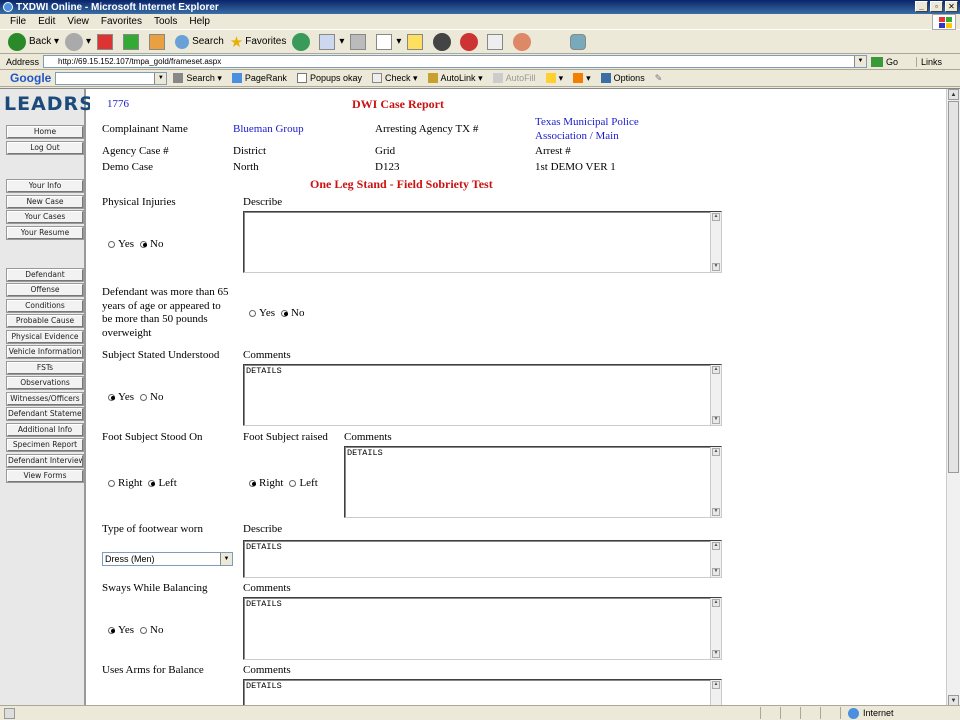 Image resolution: width=960 pixels, height=720 pixels. What do you see at coordinates (580, 41) in the screenshot?
I see `users-button` at bounding box center [580, 41].